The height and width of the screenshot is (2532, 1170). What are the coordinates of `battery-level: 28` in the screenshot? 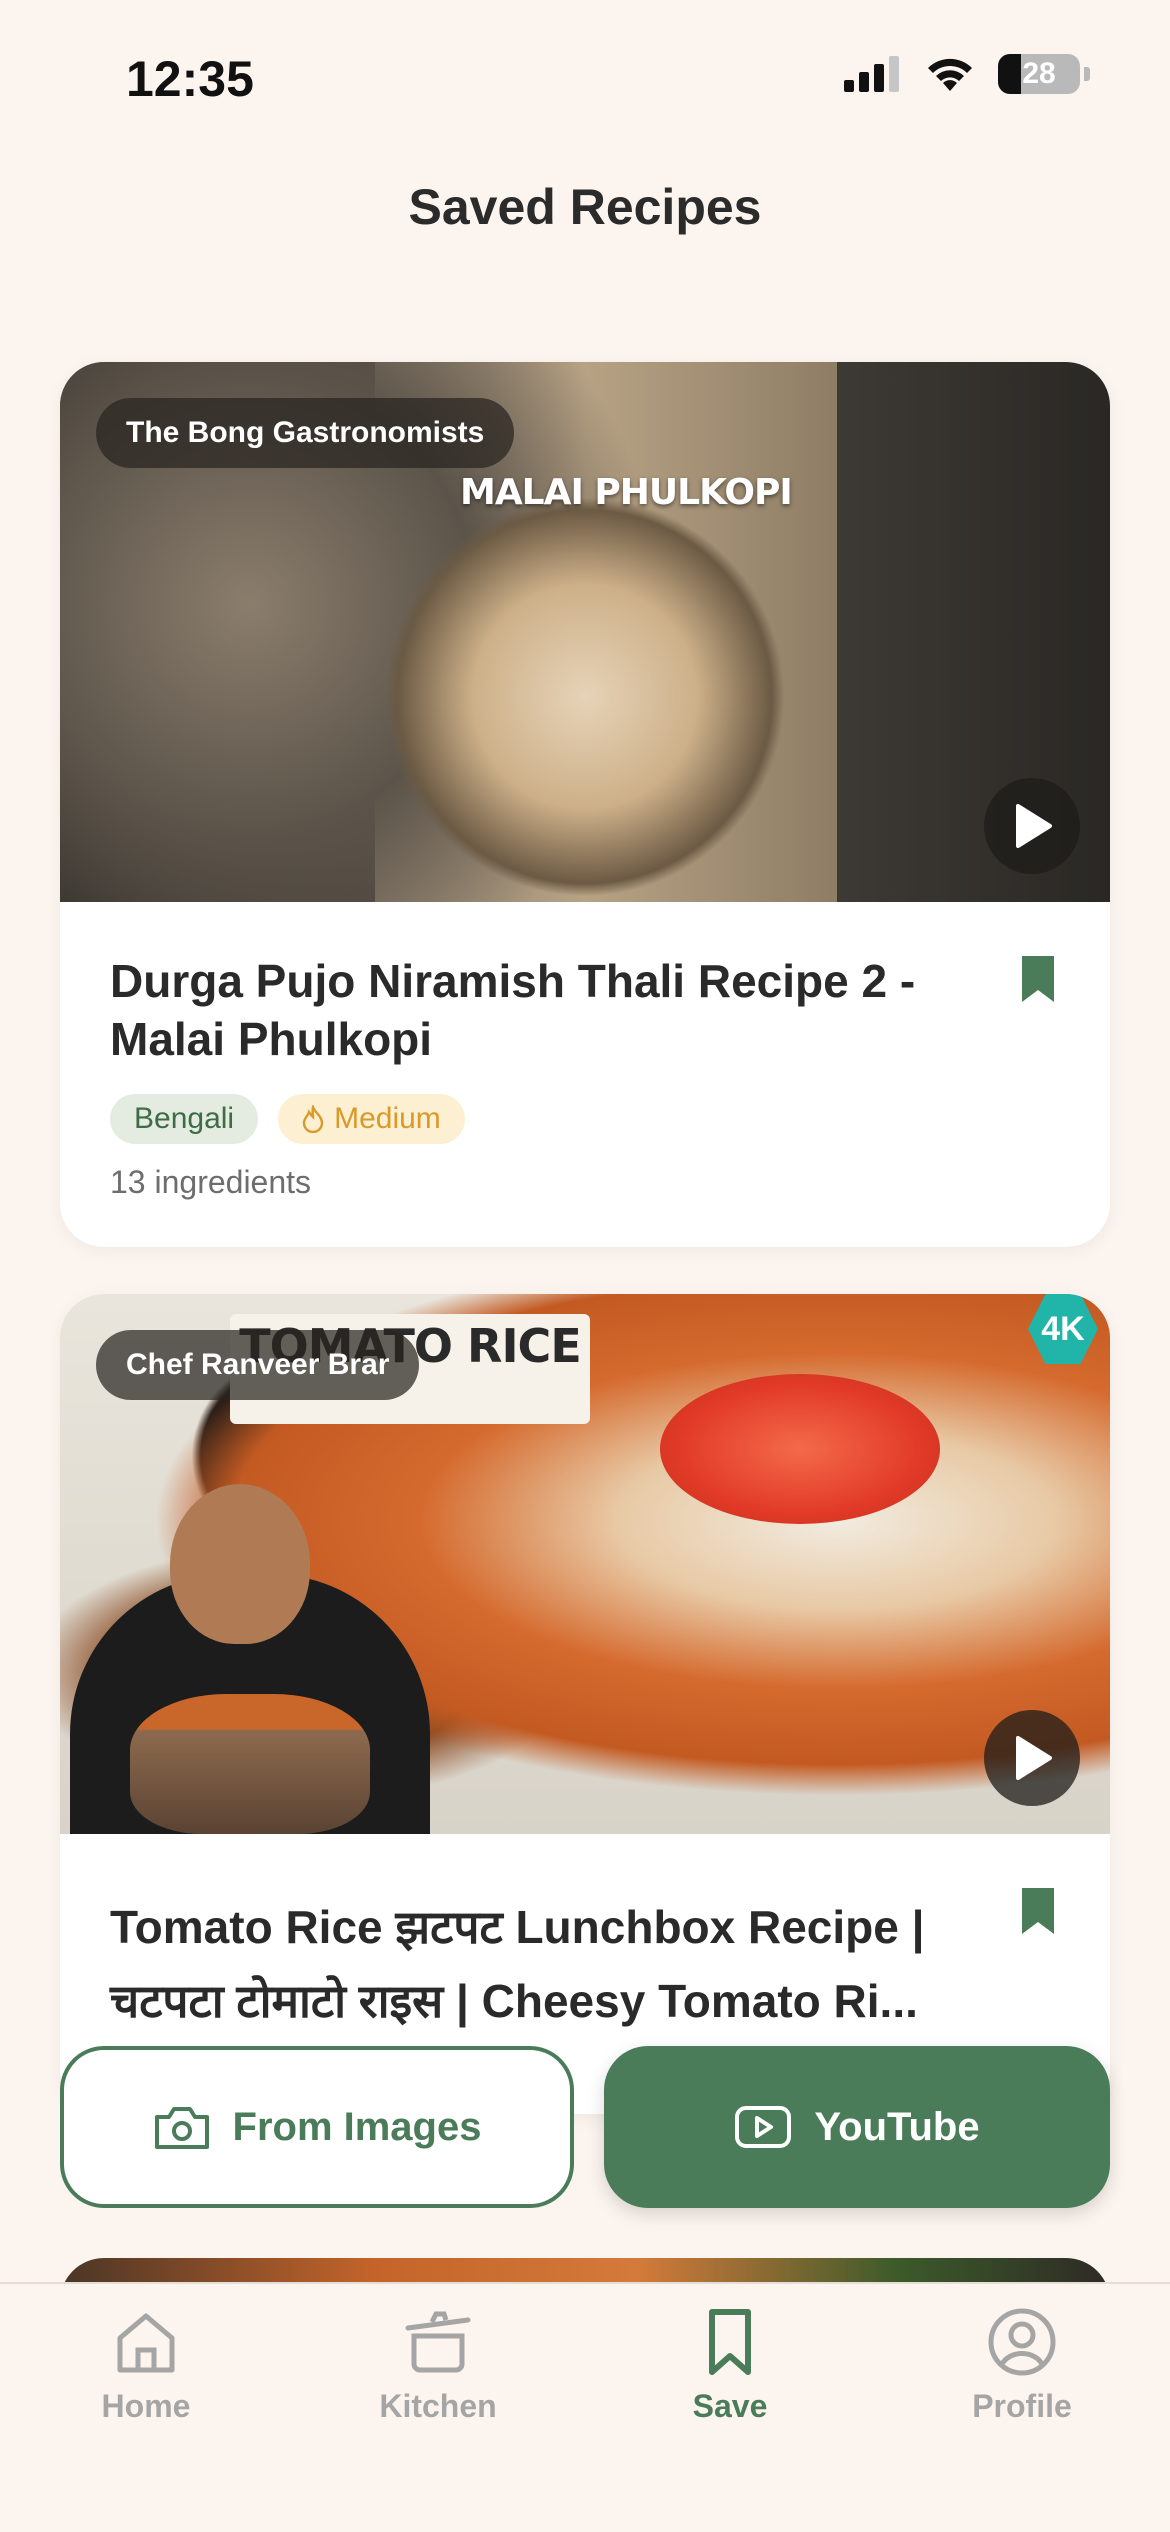 It's located at (1039, 73).